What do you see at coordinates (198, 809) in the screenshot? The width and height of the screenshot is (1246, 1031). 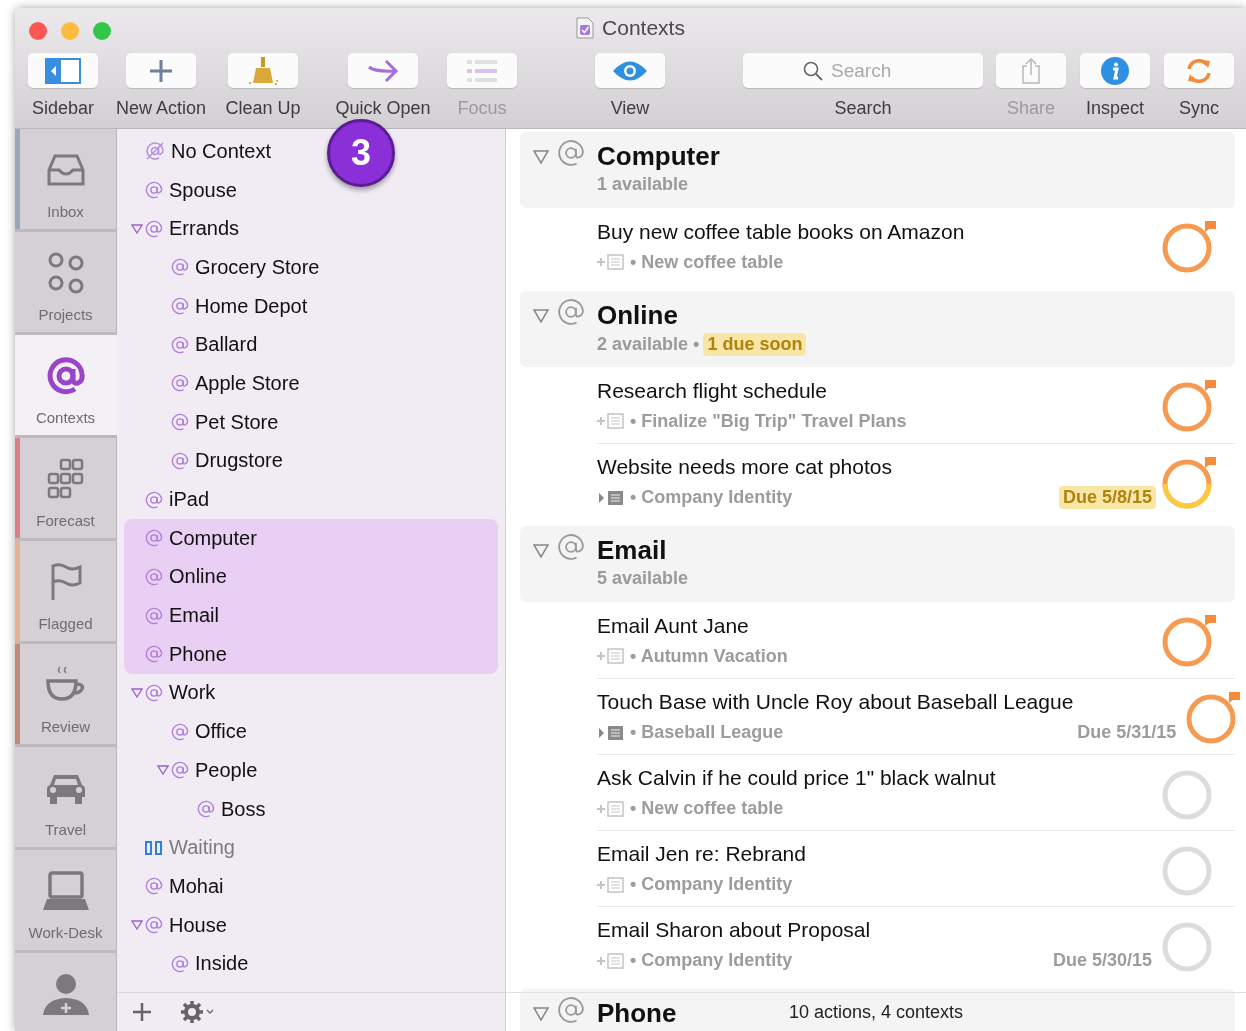 I see `context-row: Boss` at bounding box center [198, 809].